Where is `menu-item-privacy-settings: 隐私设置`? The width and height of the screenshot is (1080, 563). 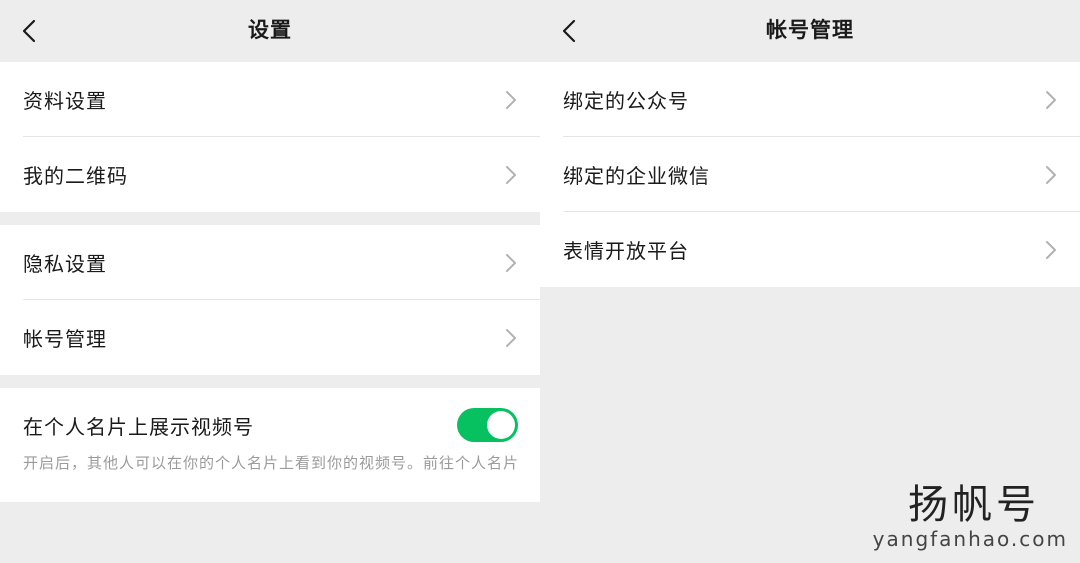 menu-item-privacy-settings: 隐私设置 is located at coordinates (270, 262).